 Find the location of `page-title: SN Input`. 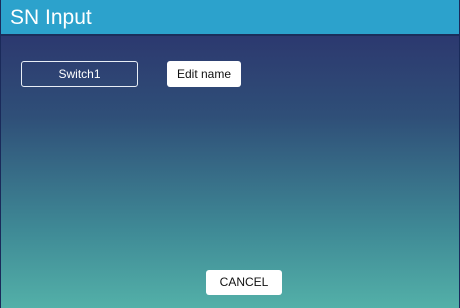

page-title: SN Input is located at coordinates (51, 17).